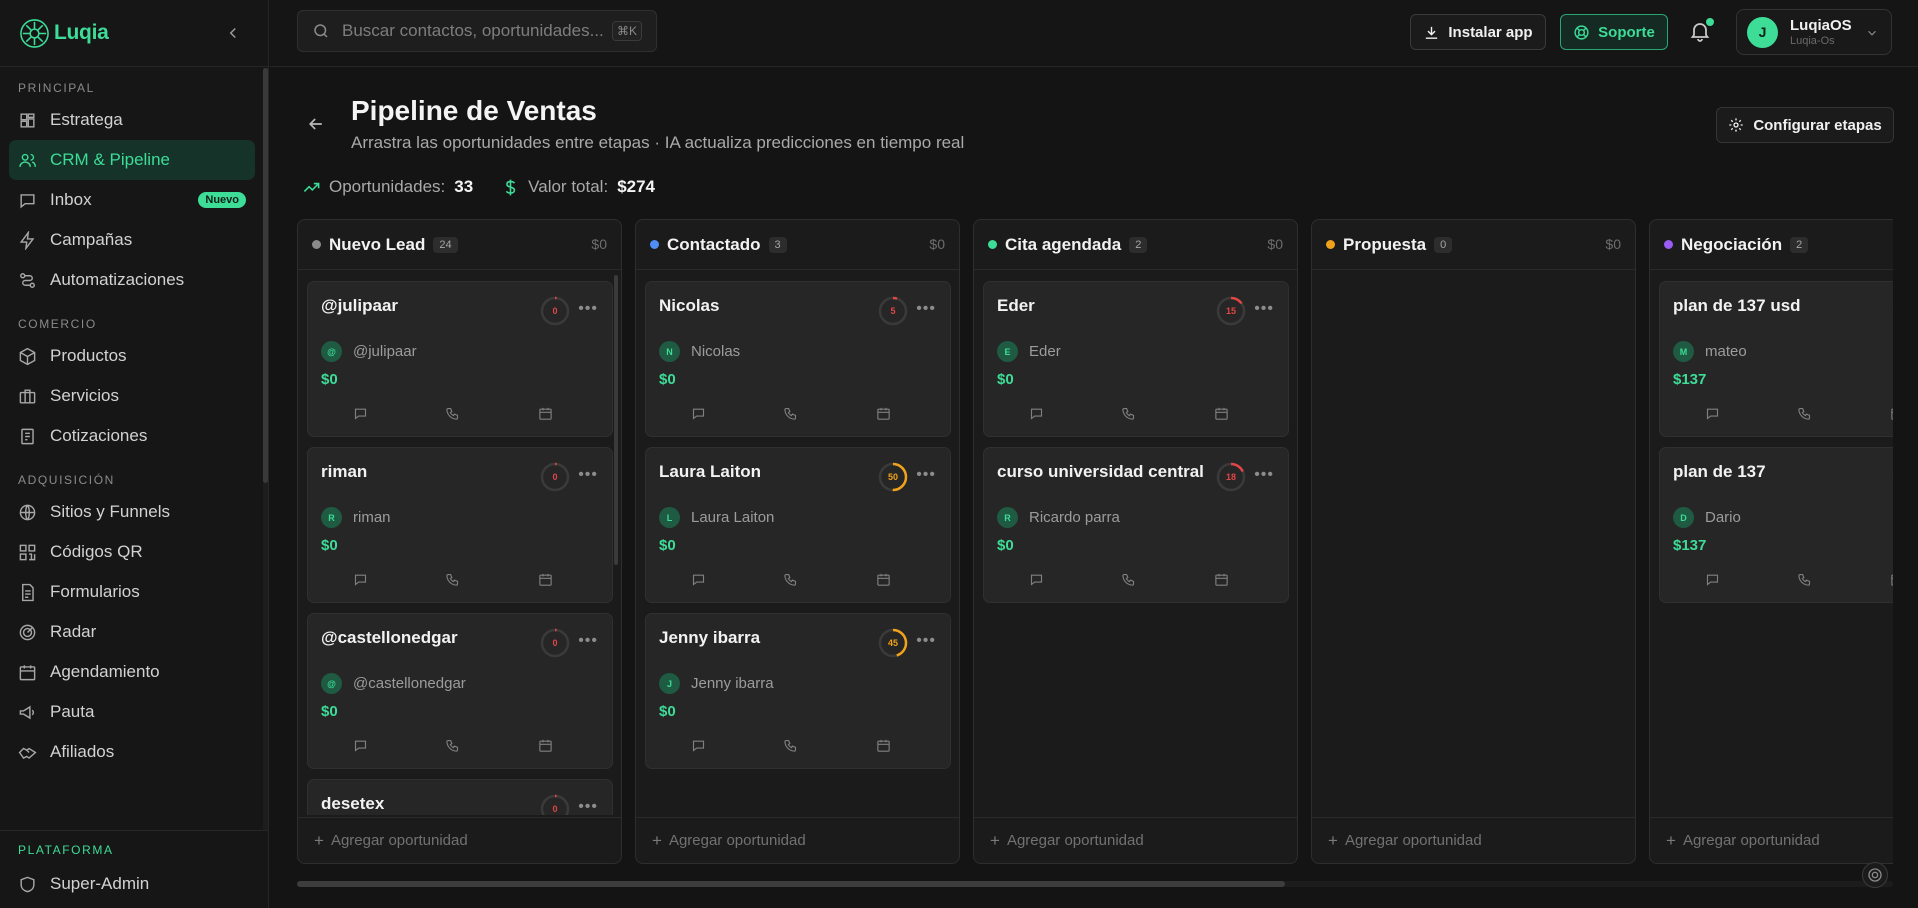 The height and width of the screenshot is (908, 1918). Describe the element at coordinates (233, 33) in the screenshot. I see `collapse-sidebar-icon` at that location.